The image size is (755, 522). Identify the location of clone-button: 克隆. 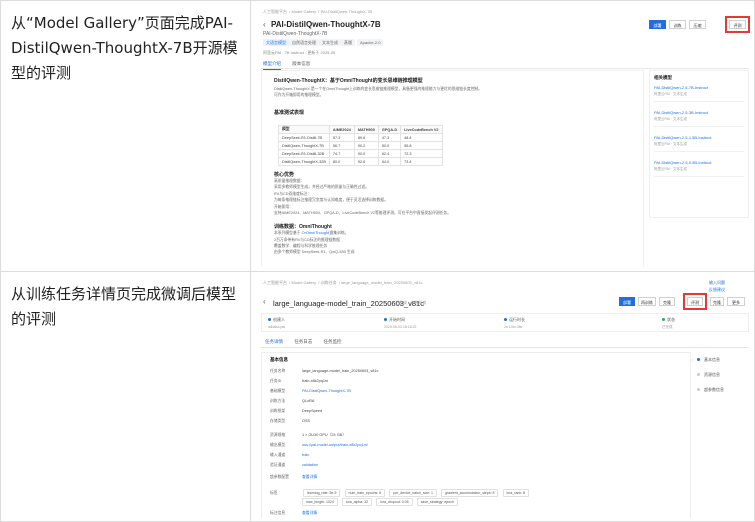
(717, 301).